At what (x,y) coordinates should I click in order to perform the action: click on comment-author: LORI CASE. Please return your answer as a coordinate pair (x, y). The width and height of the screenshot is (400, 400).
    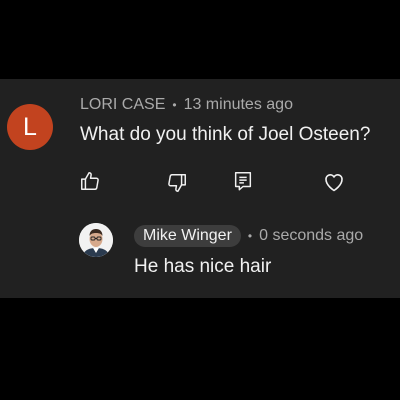
    Looking at the image, I should click on (122, 105).